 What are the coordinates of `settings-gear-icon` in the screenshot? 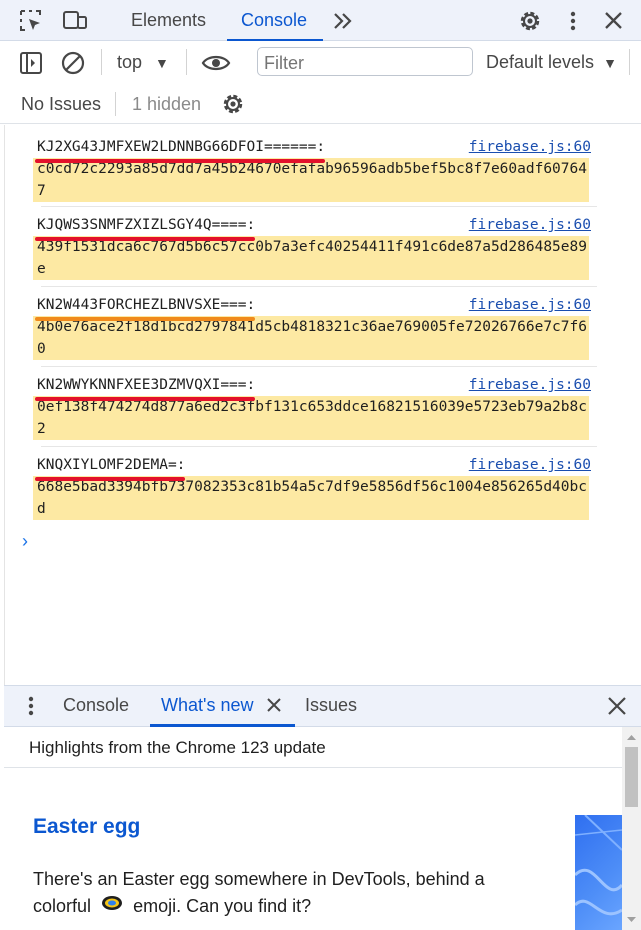 It's located at (530, 21).